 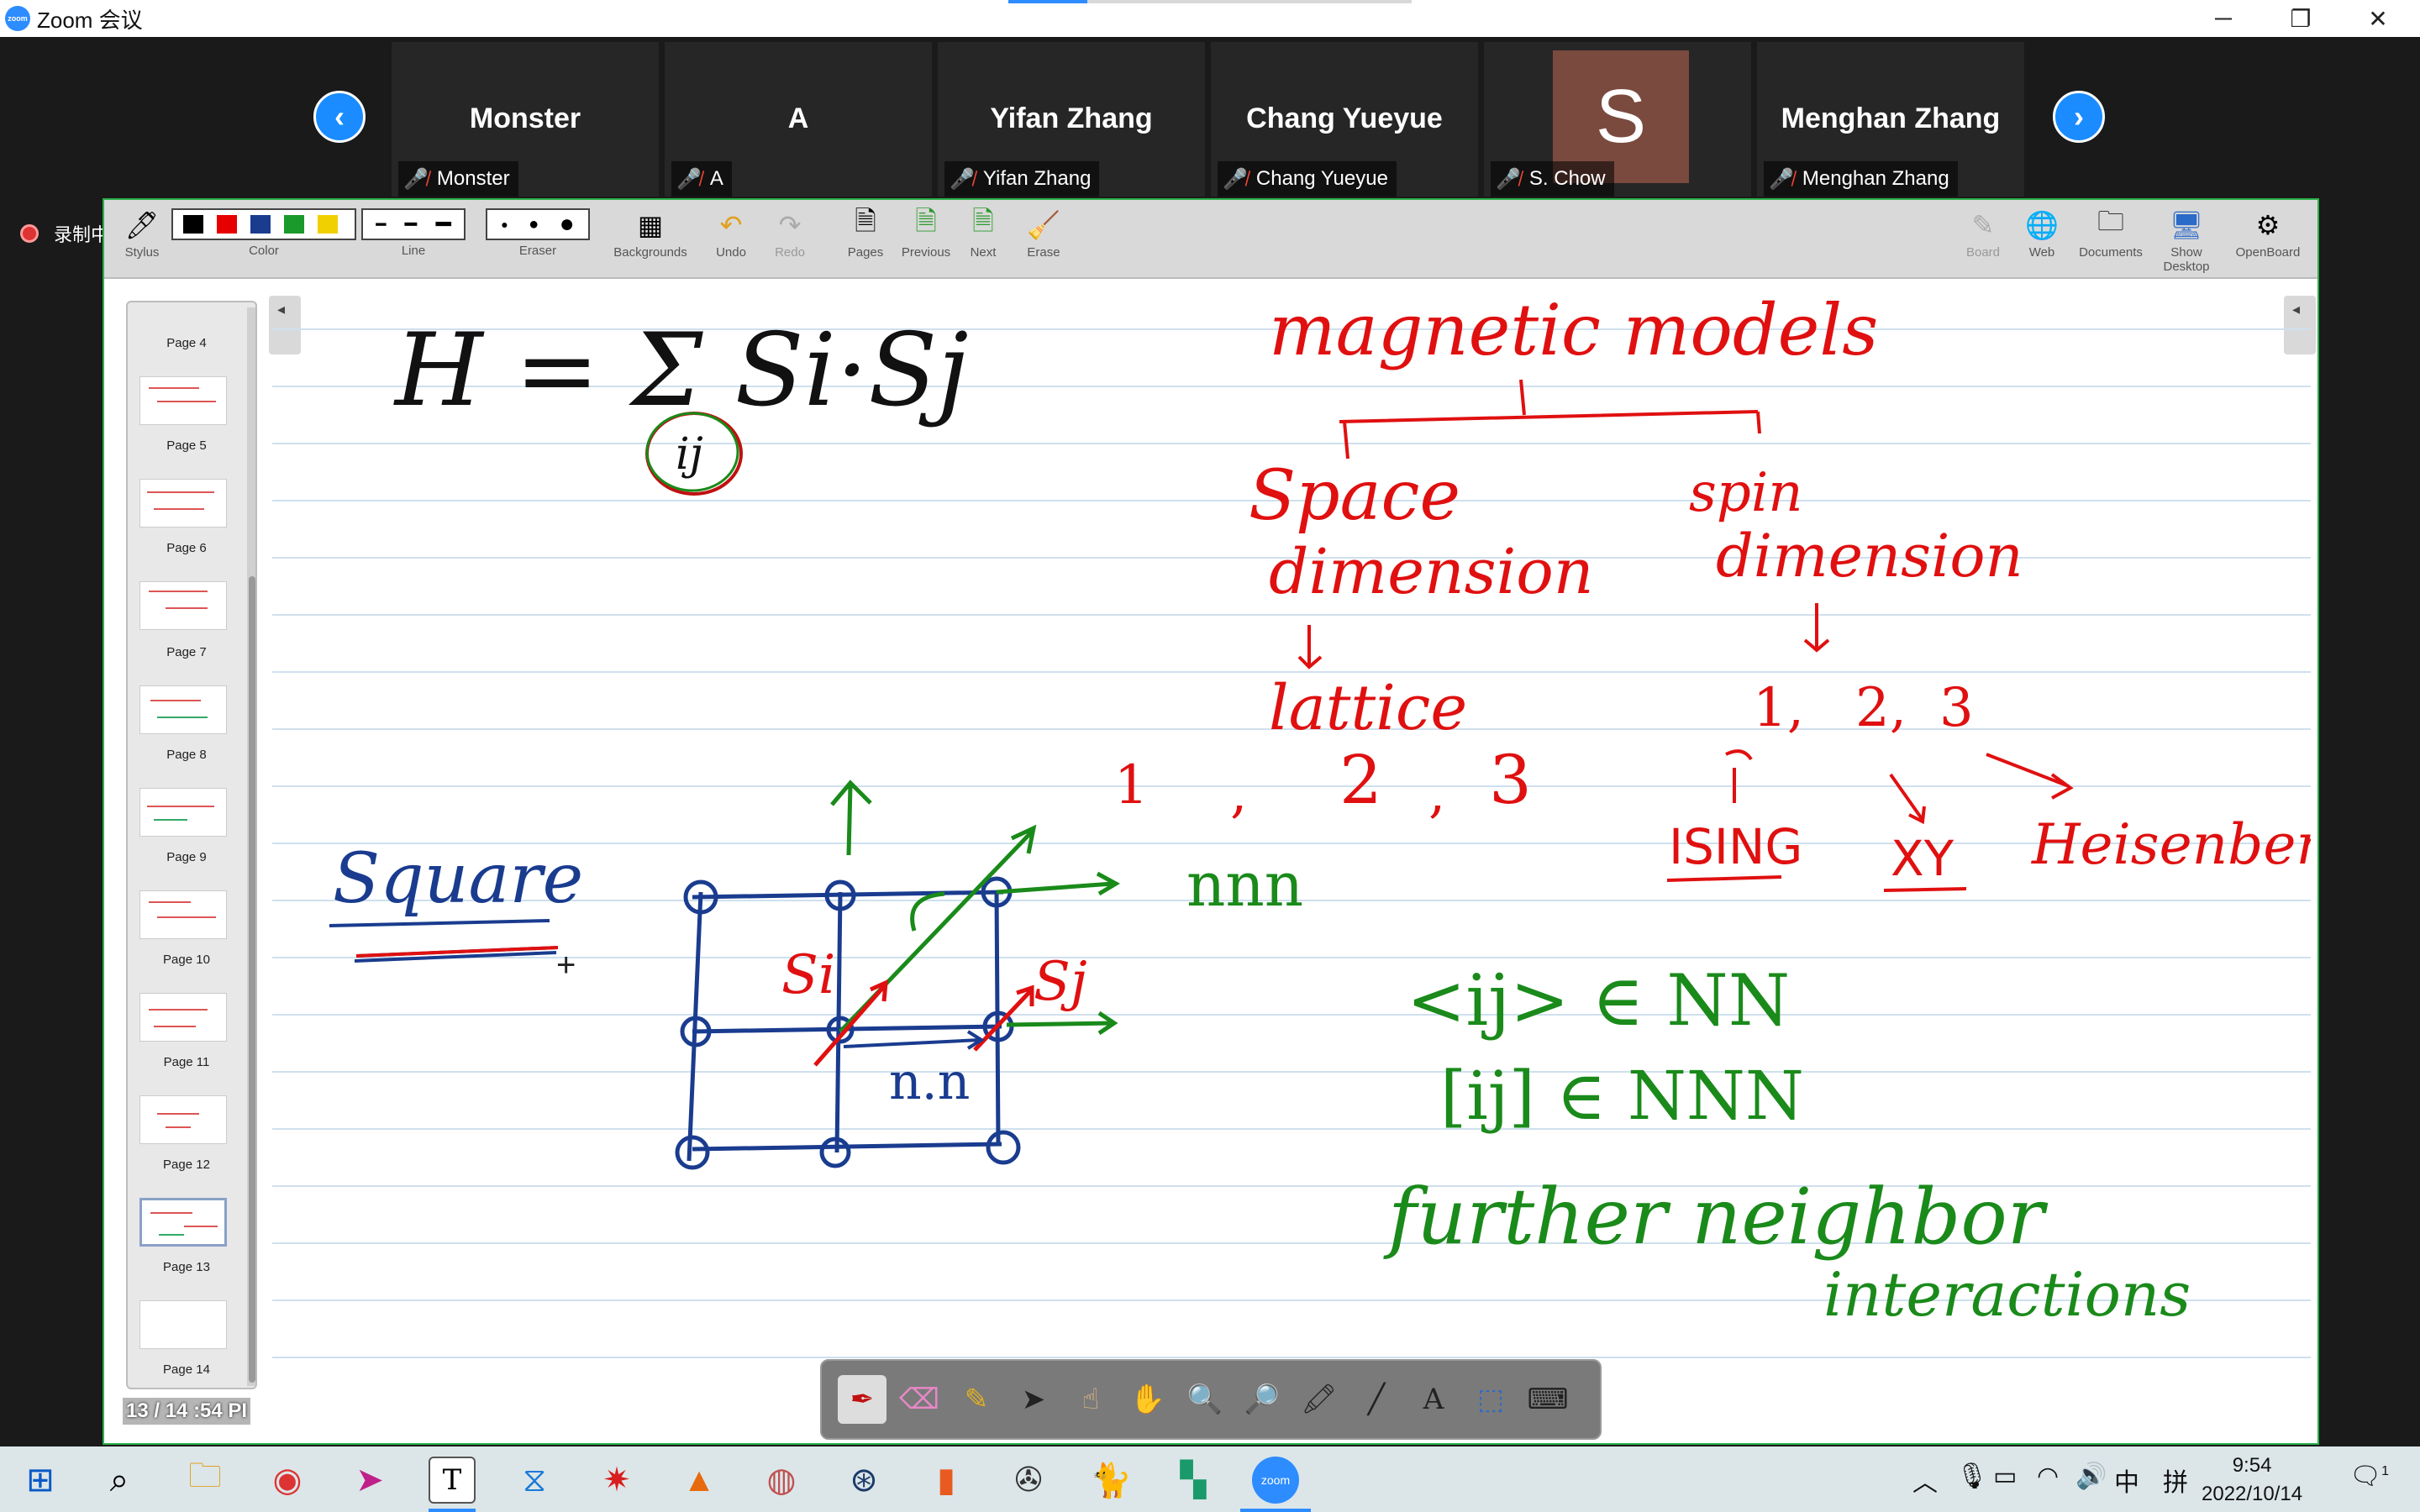 What do you see at coordinates (1319, 1399) in the screenshot?
I see `laser-pointer-tool: 🖍` at bounding box center [1319, 1399].